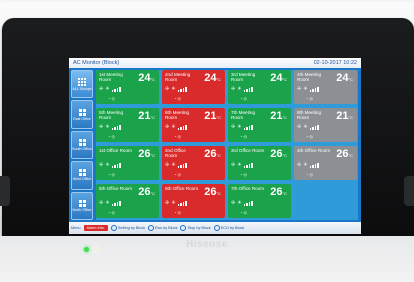 The image size is (414, 282). Describe the element at coordinates (82, 114) in the screenshot. I see `sidebar-item-east-office: East Office` at that location.